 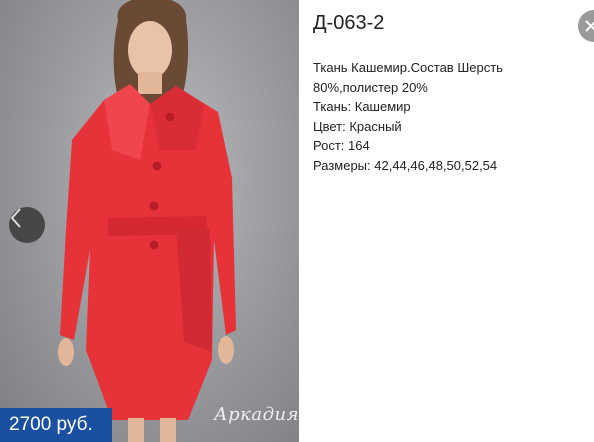 I want to click on prev-image-button, so click(x=27, y=225).